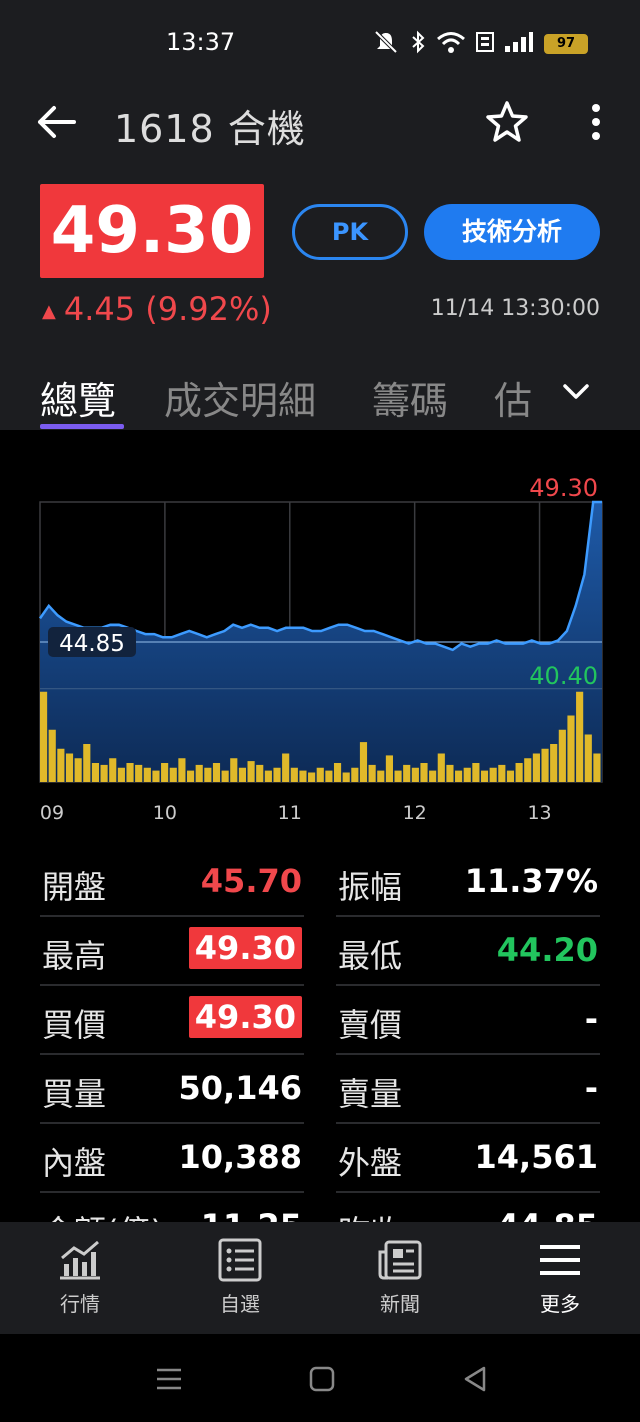  Describe the element at coordinates (172, 882) in the screenshot. I see `stat-cell: 開盤 45.70` at that location.